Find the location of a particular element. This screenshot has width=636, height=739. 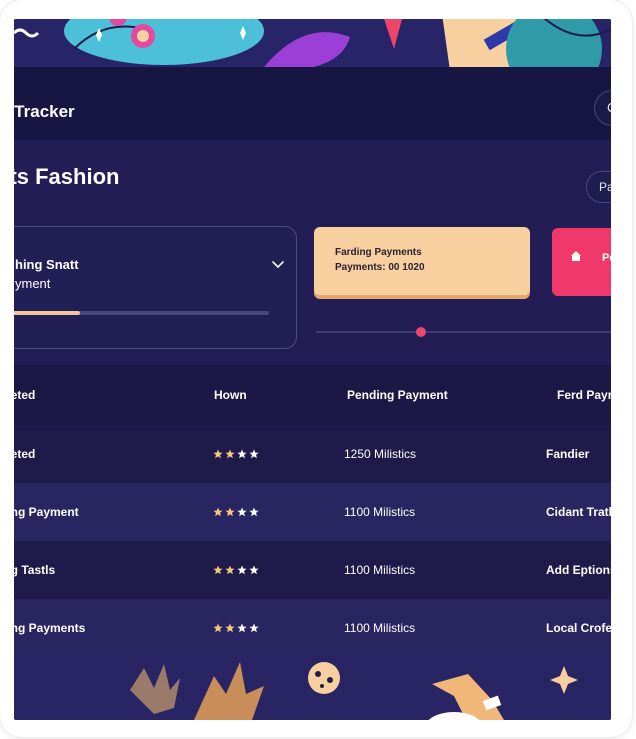

column-header: Ferd Paym is located at coordinates (584, 395).